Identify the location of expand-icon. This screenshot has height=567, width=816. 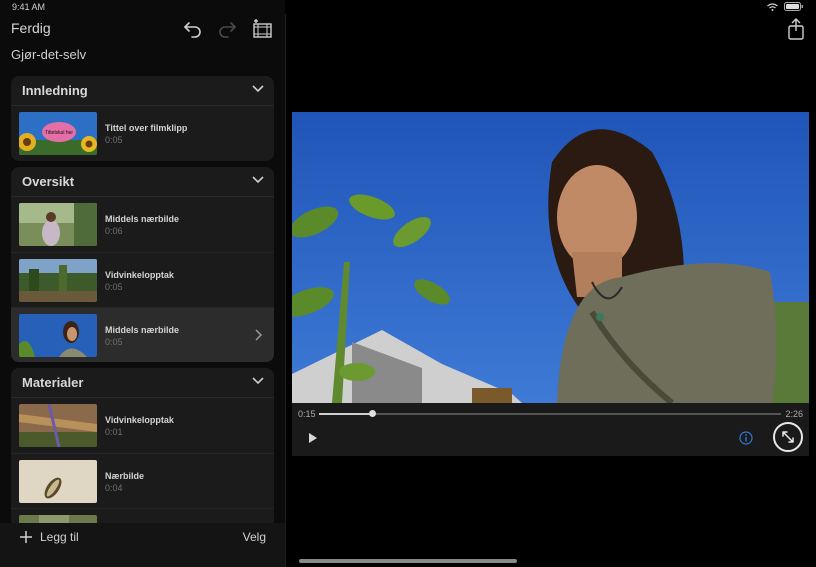
(788, 437).